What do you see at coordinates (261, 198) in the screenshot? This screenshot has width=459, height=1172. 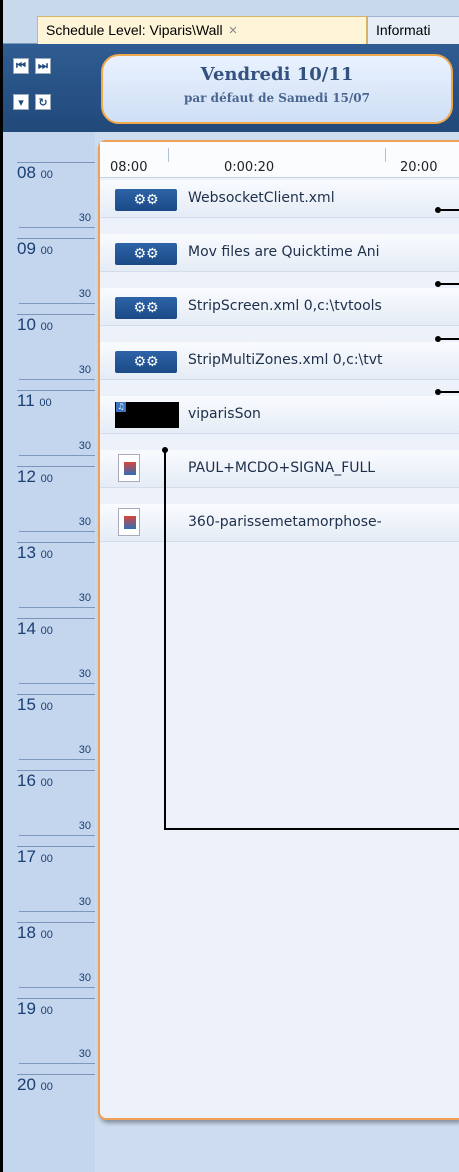 I see `item-label: WebsocketClient.xml` at bounding box center [261, 198].